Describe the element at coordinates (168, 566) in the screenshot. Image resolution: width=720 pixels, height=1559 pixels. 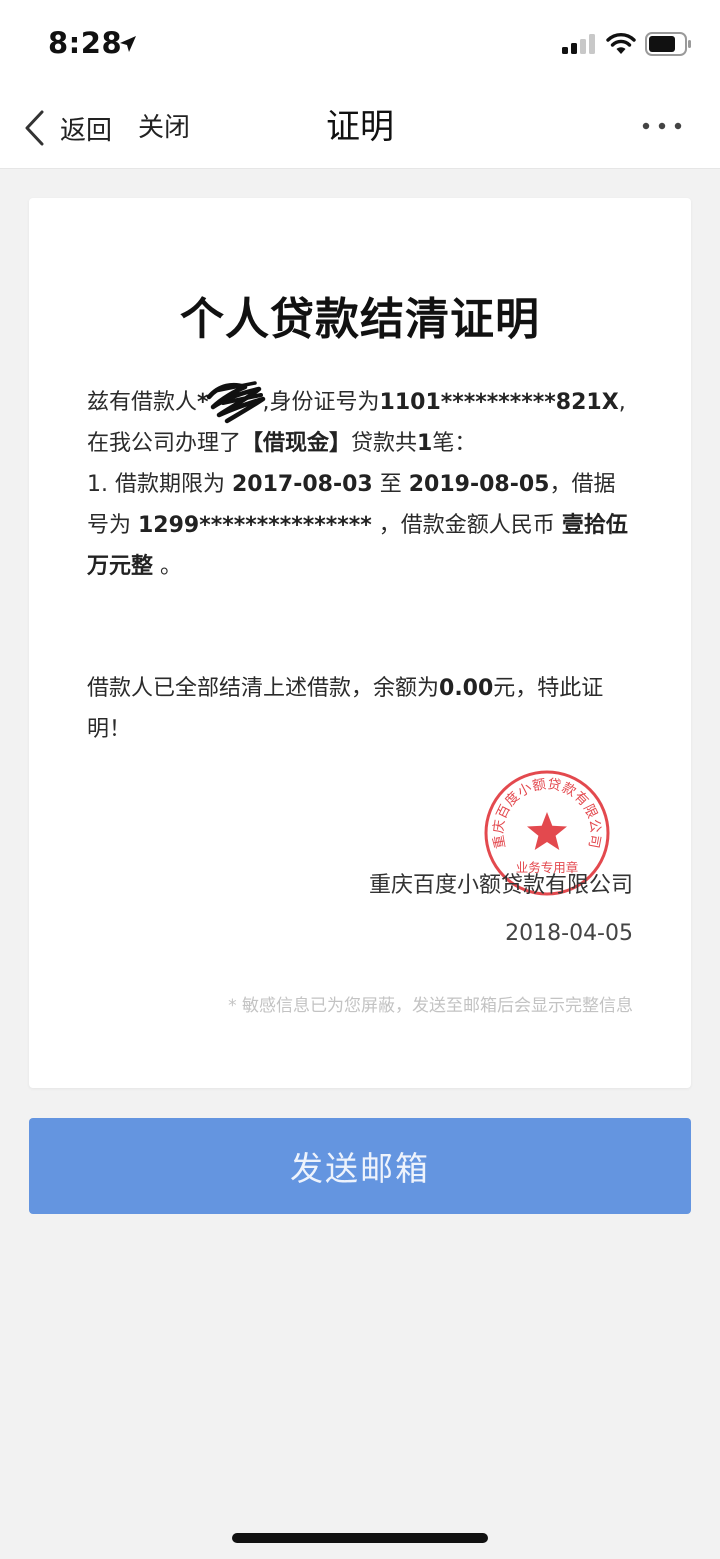
I see `body-text: 。` at that location.